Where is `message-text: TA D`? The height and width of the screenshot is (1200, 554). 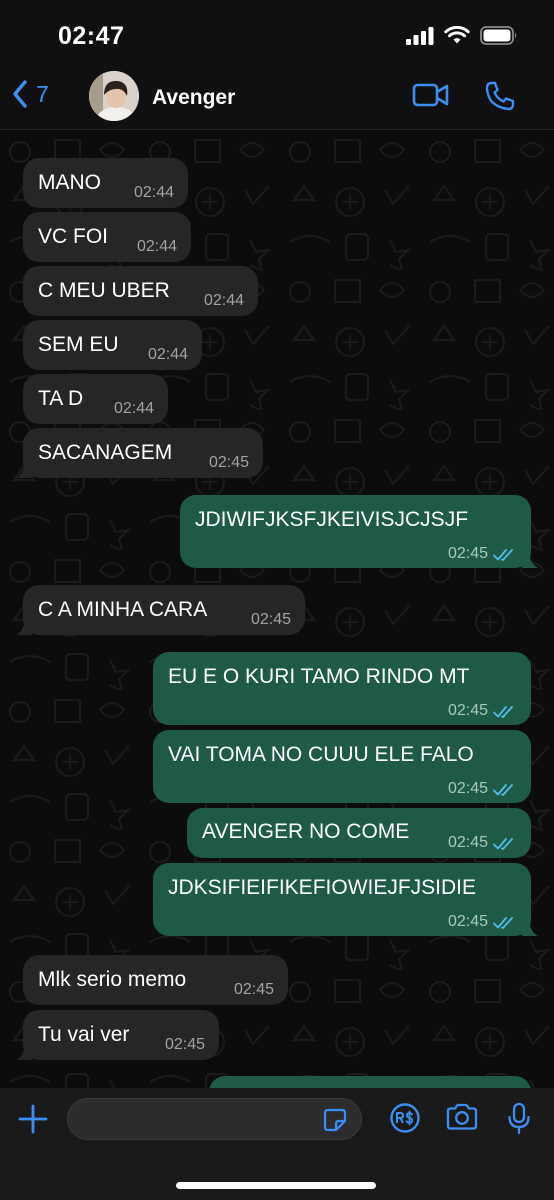
message-text: TA D is located at coordinates (61, 398).